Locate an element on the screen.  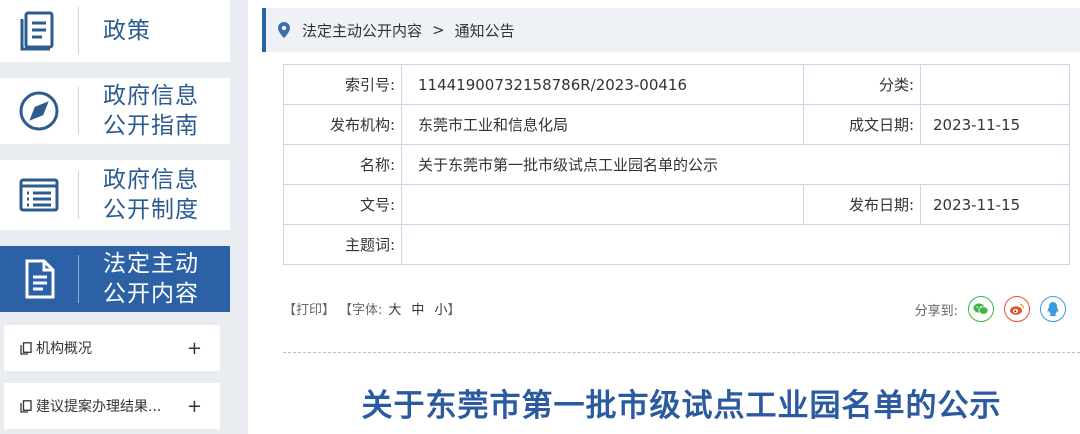
print-button: 【打印】 is located at coordinates (309, 308).